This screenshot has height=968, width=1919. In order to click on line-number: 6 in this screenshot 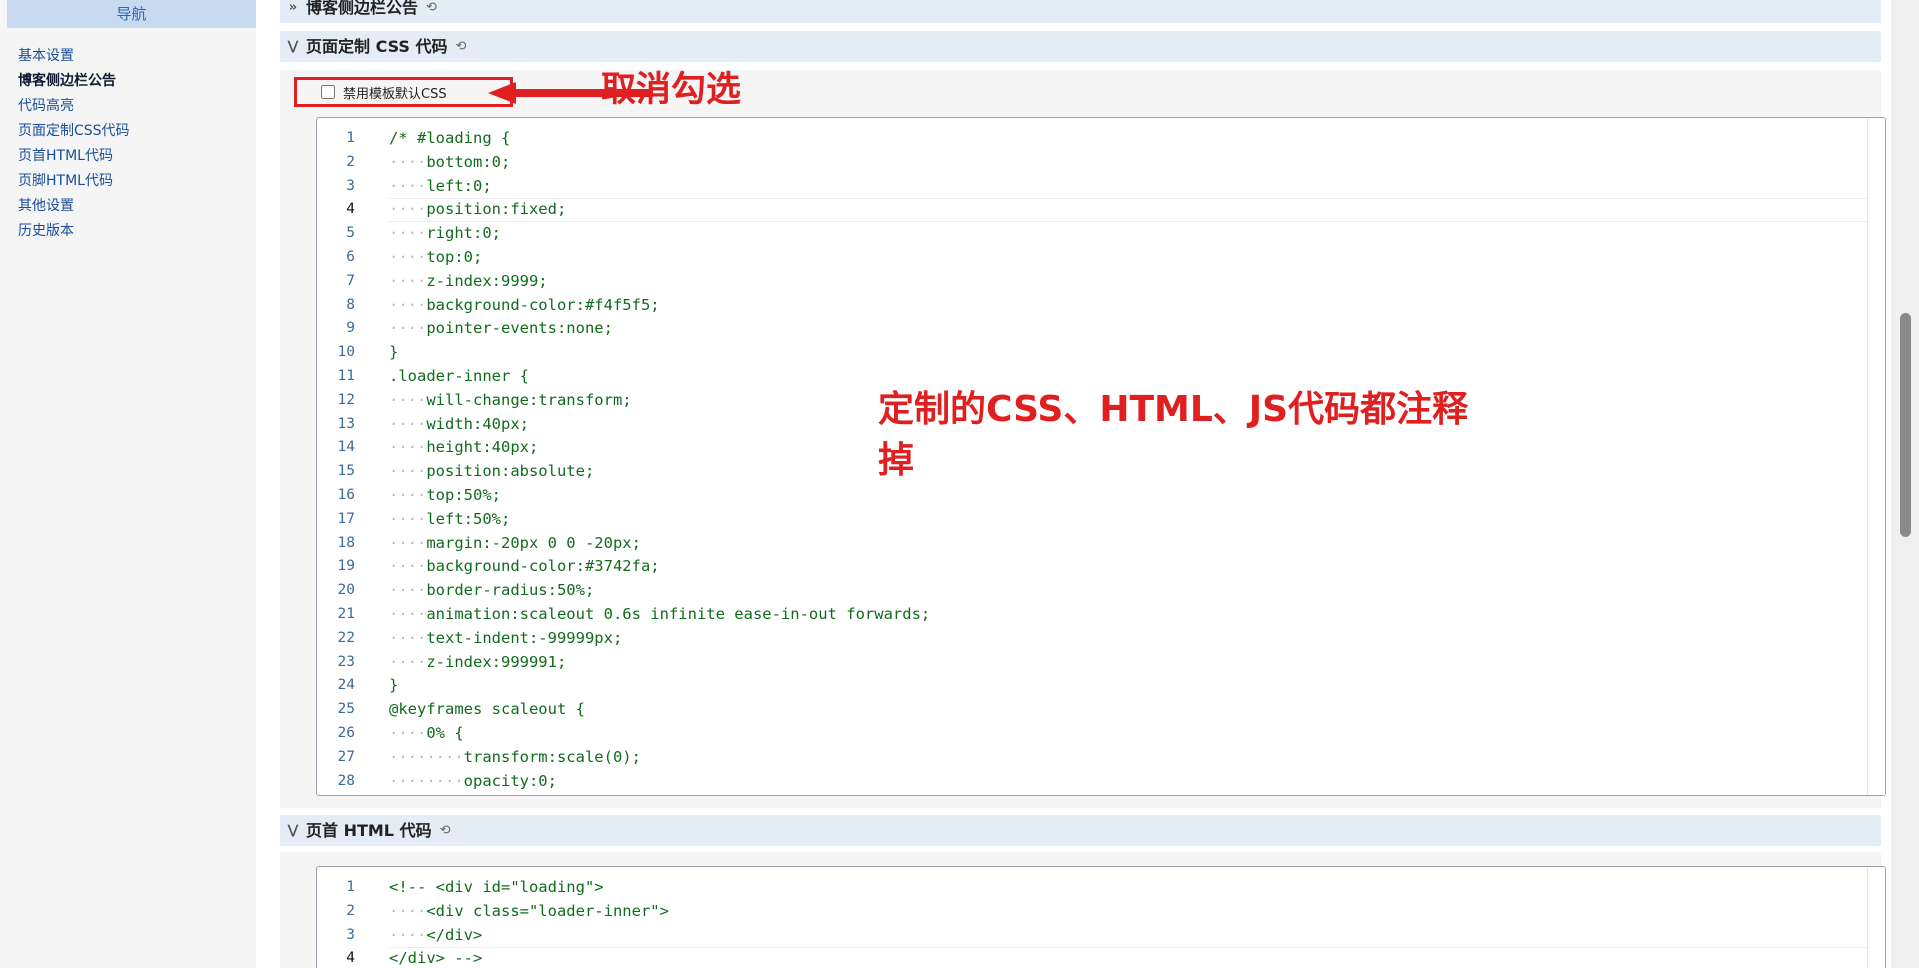, I will do `click(350, 256)`.